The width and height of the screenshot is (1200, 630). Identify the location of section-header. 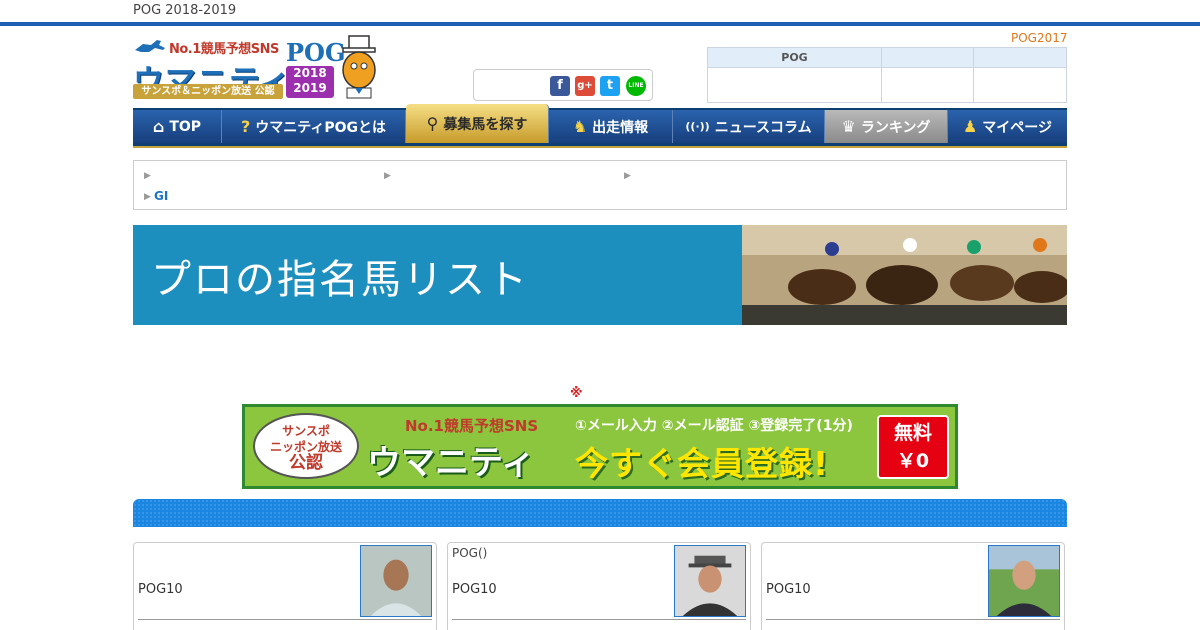
(600, 513).